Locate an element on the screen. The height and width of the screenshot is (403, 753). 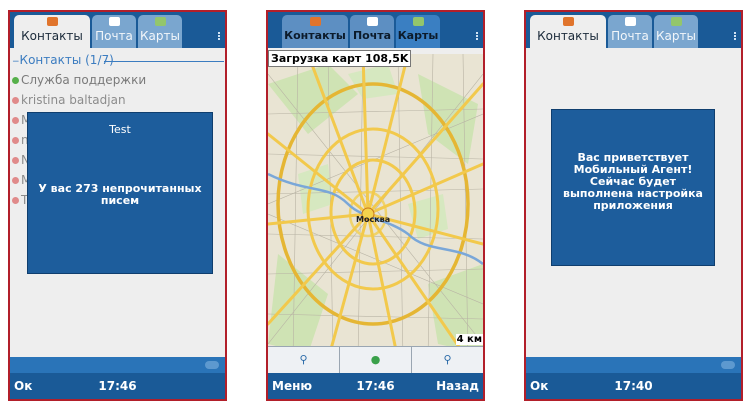
zoom-button: ⚲ is located at coordinates (447, 360).